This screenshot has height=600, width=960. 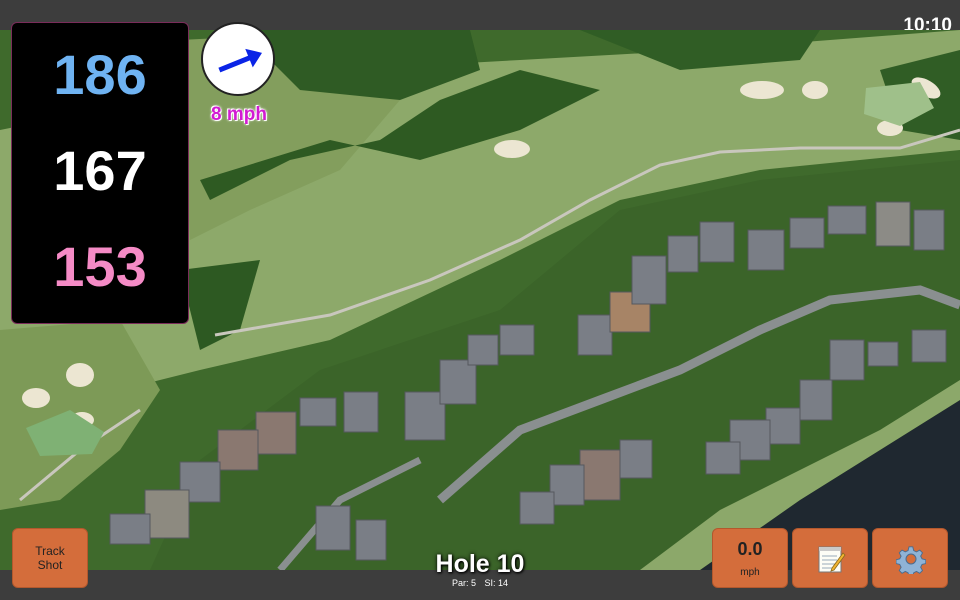 I want to click on settings-button, so click(x=910, y=558).